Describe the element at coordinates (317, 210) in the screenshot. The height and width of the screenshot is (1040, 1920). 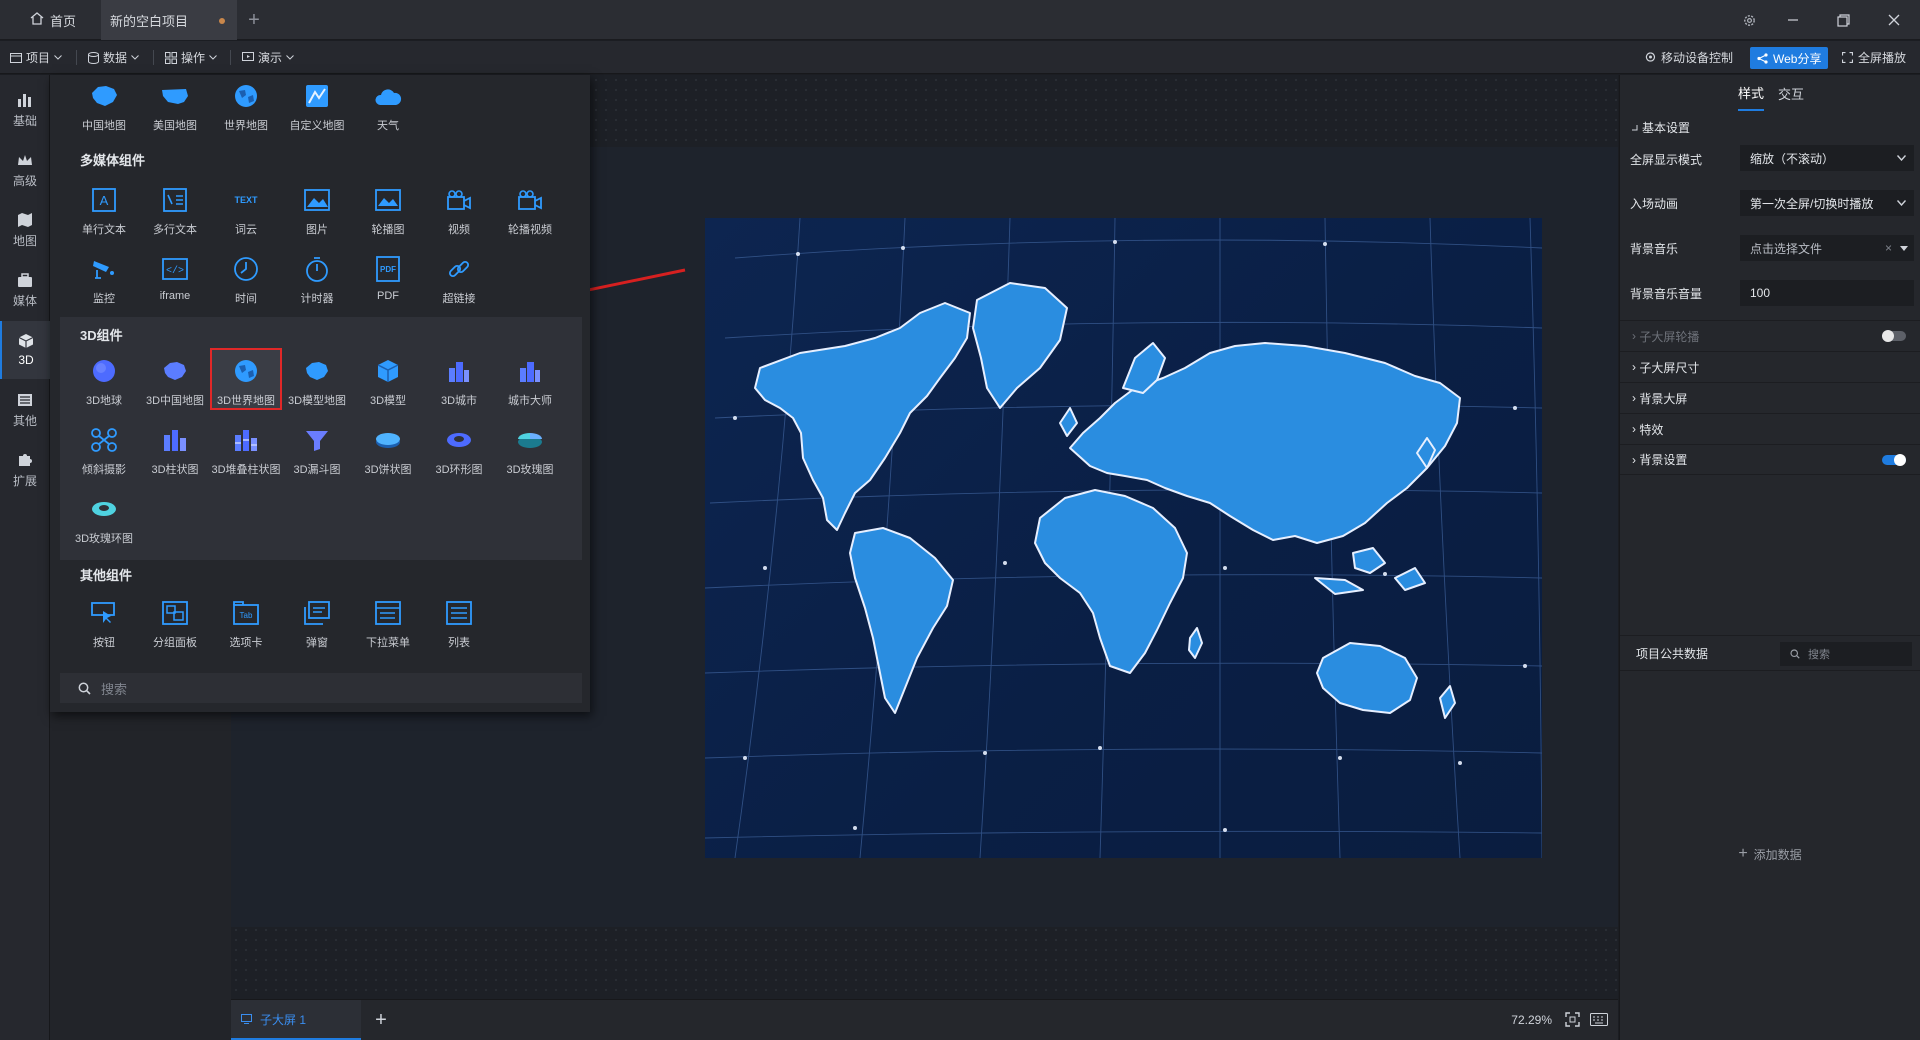
I see `component-image: 图片` at that location.